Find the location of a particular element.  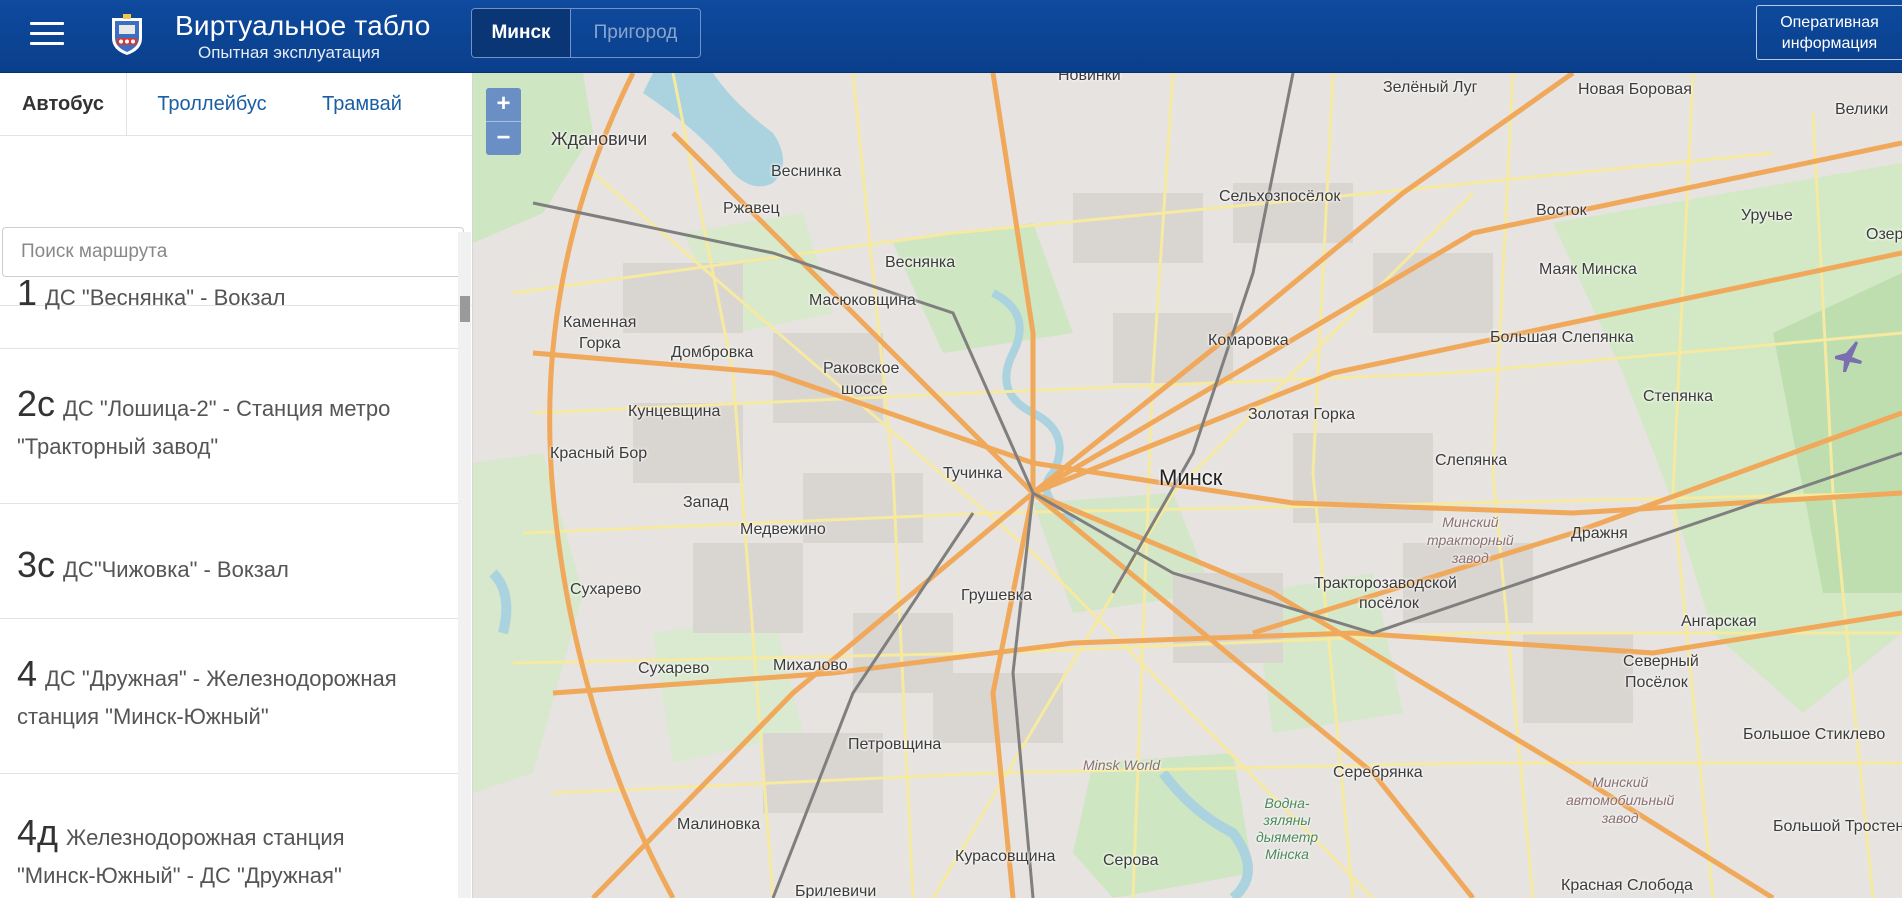

transport-tabs: Автобус Троллейбус Трамвай is located at coordinates (236, 104).